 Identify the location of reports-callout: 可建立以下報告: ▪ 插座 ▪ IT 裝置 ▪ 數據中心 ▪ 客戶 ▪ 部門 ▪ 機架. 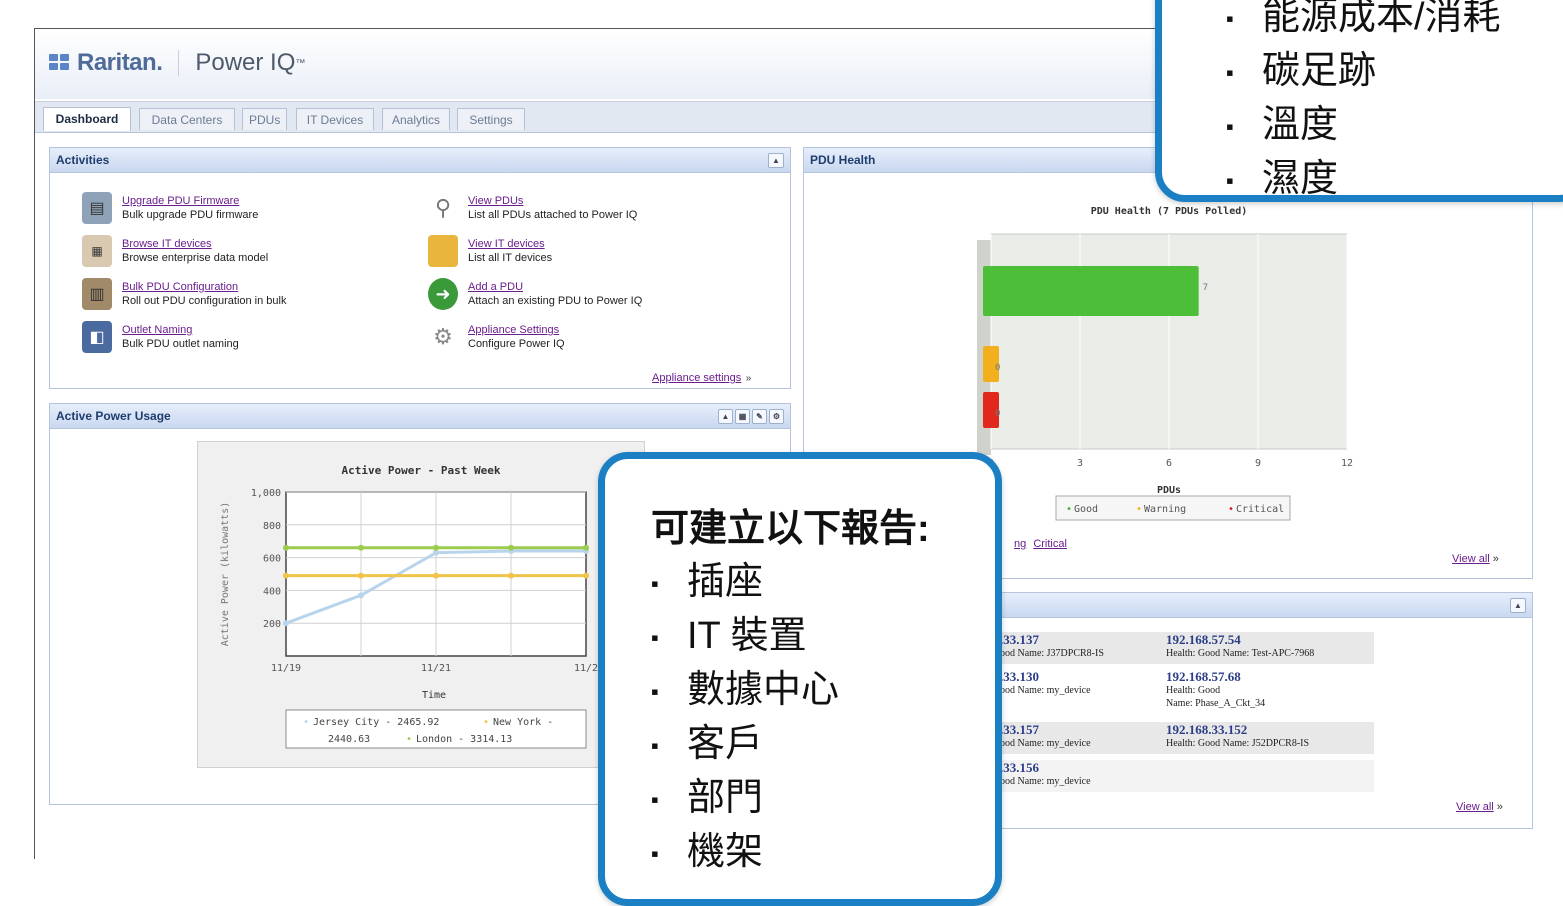
(800, 679).